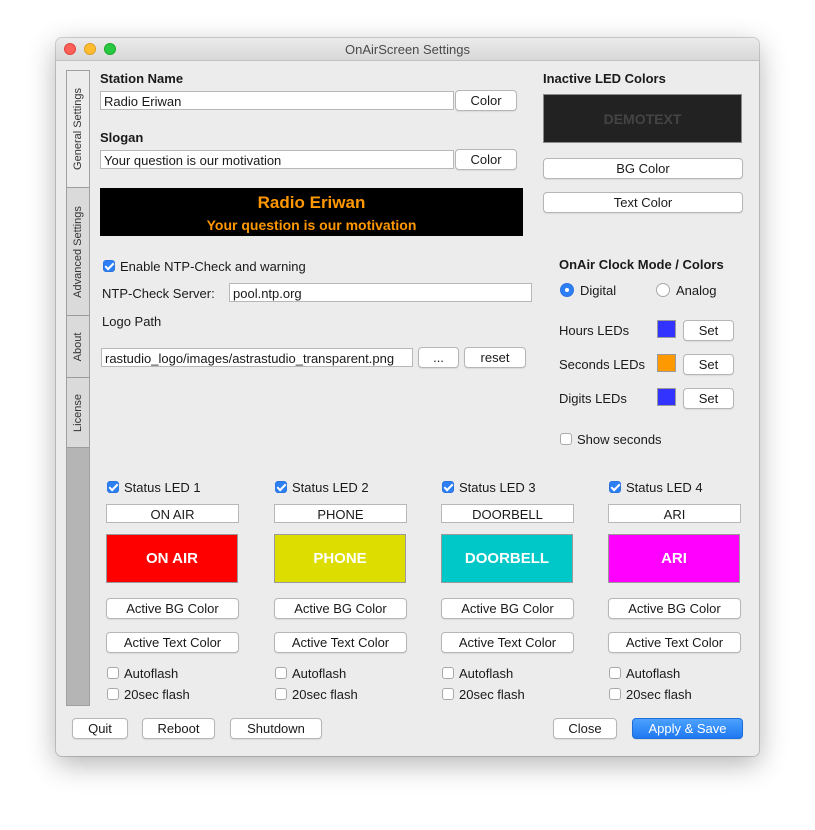 This screenshot has height=830, width=815. I want to click on status-led-1-20sec-checkbox, so click(113, 694).